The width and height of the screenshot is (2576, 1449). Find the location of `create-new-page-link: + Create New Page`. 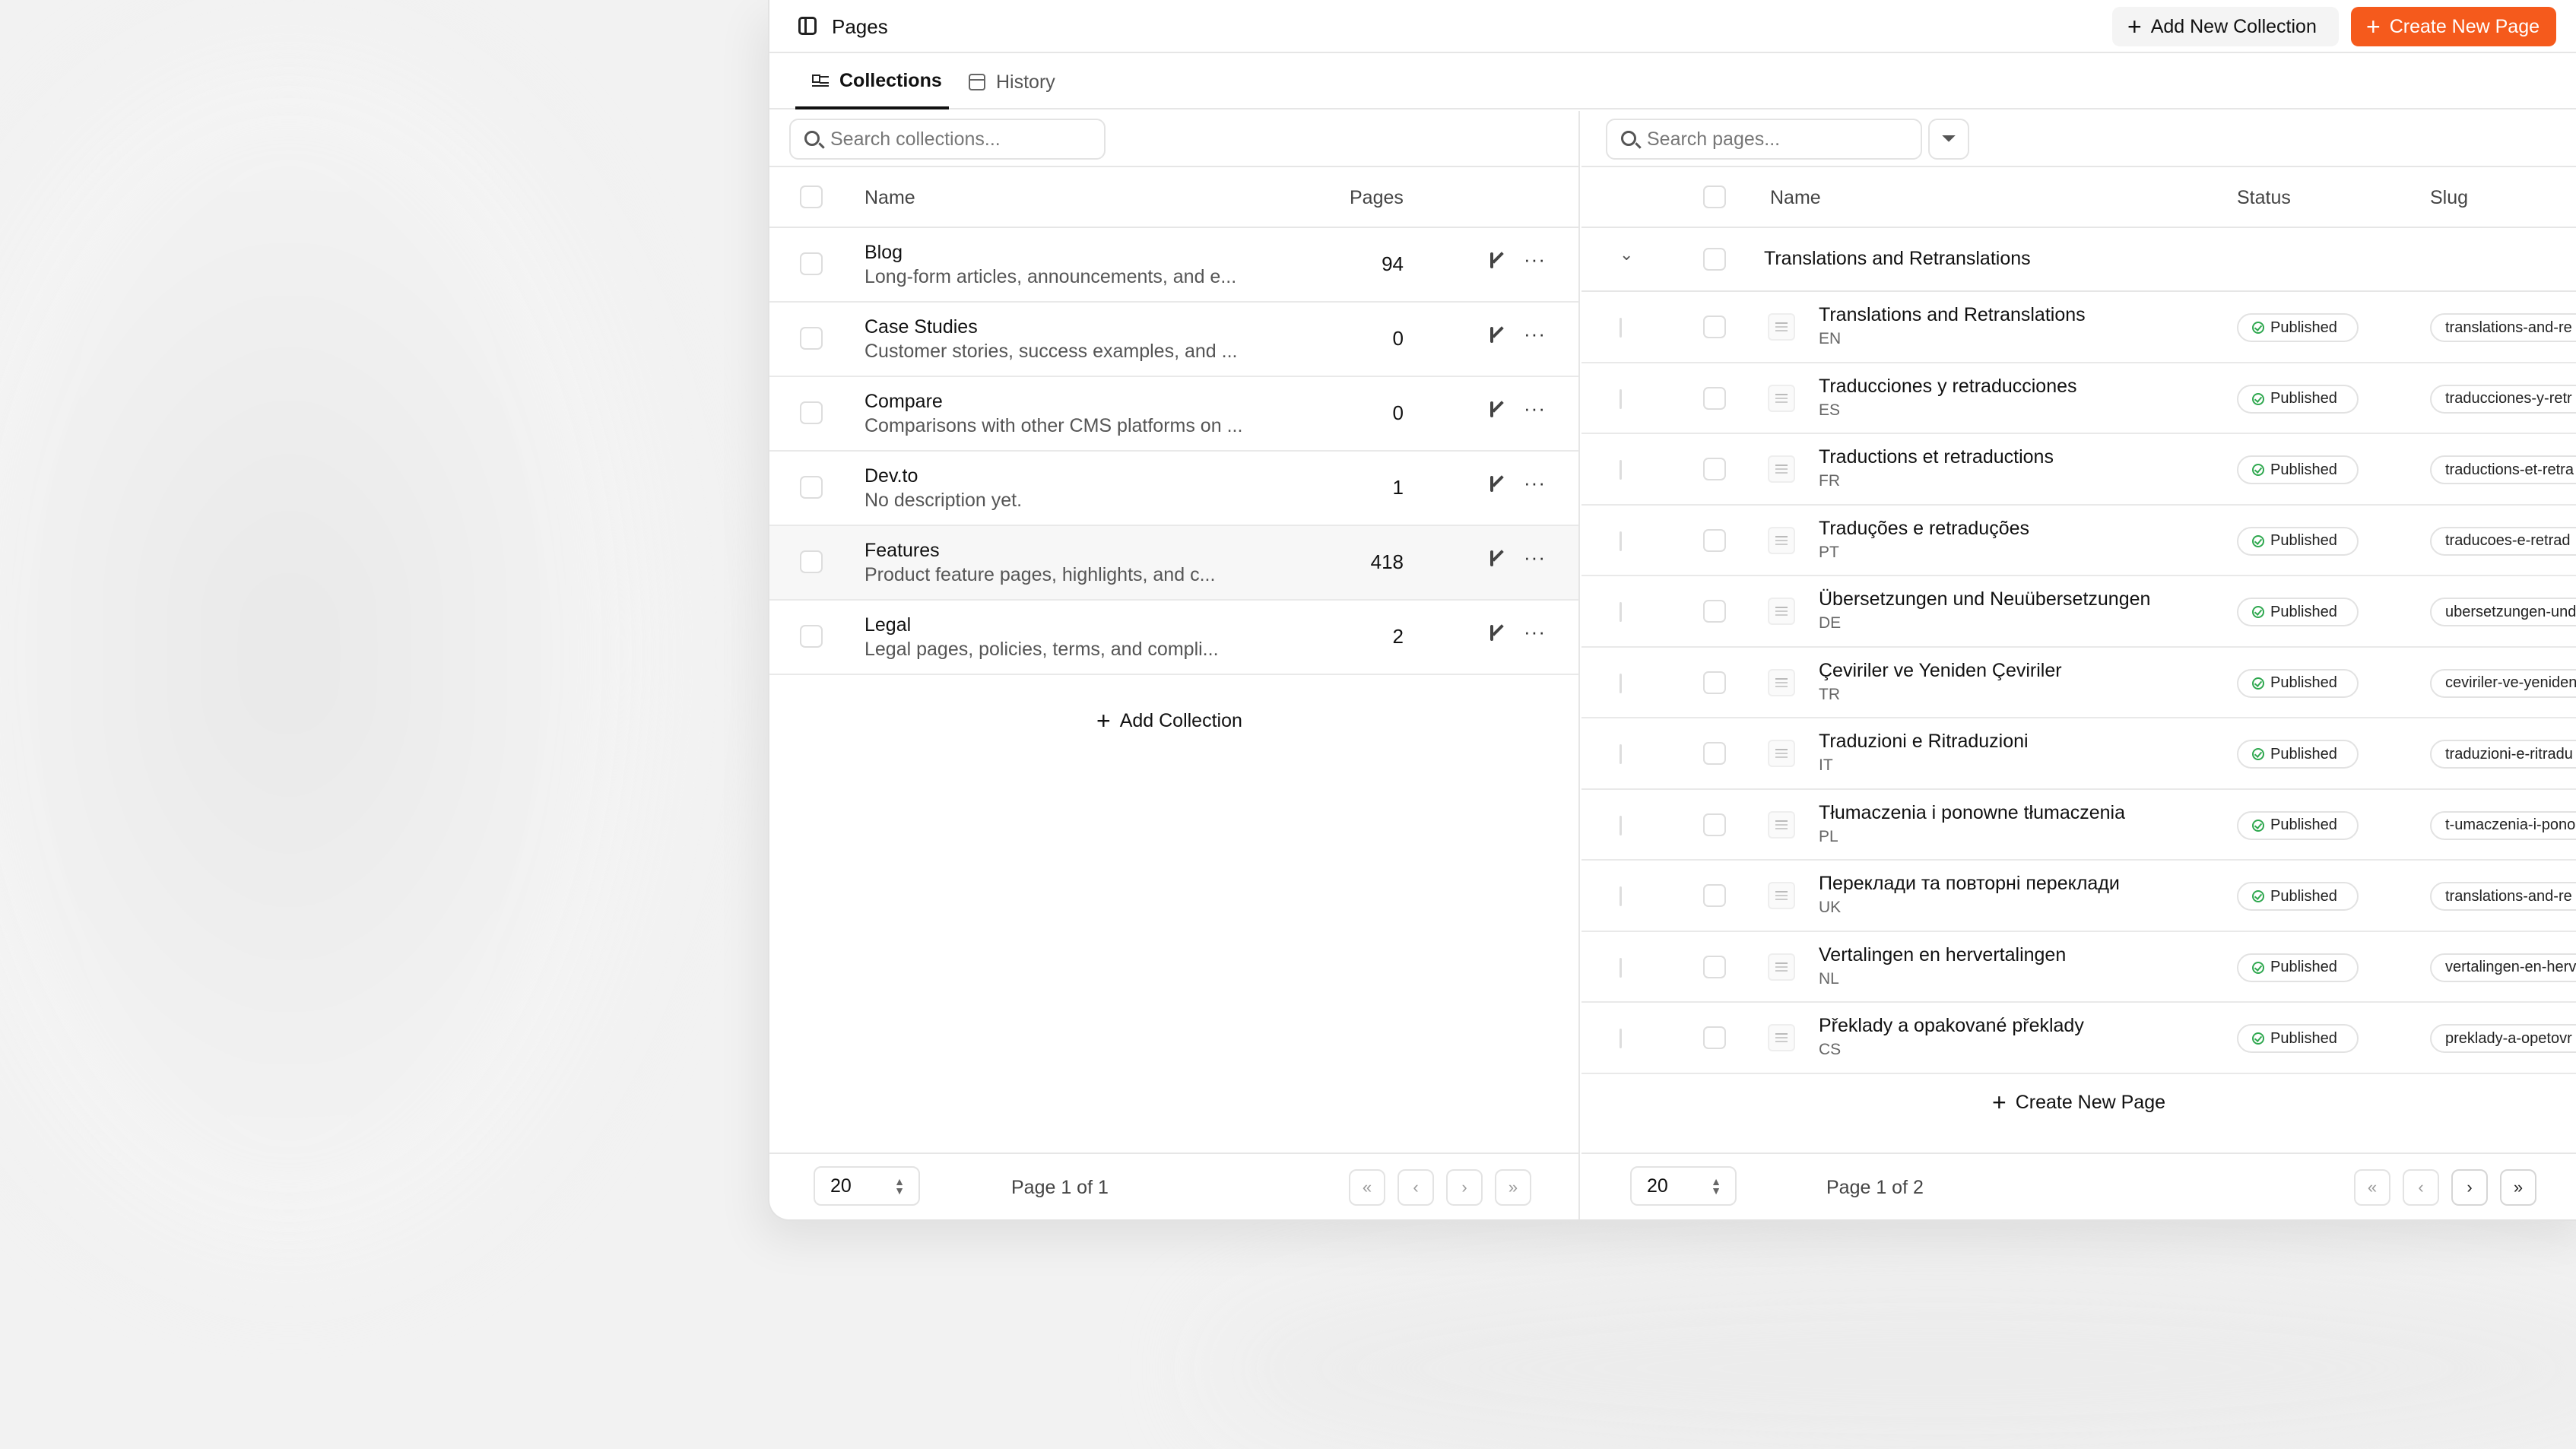

create-new-page-link: + Create New Page is located at coordinates (2078, 1102).